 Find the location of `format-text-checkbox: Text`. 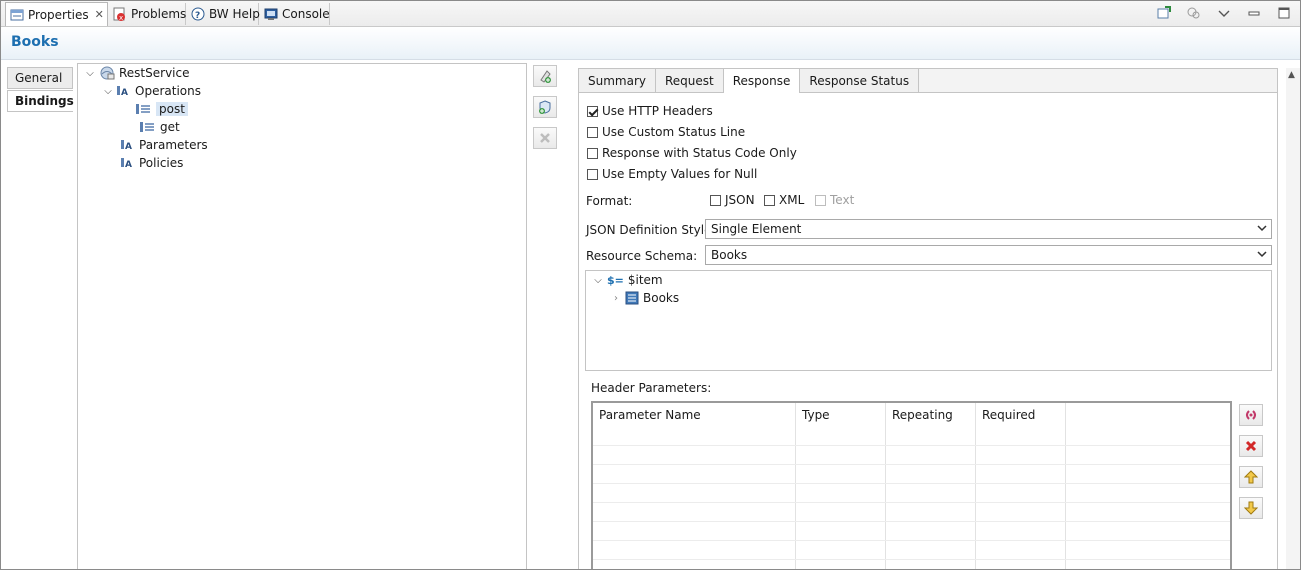

format-text-checkbox: Text is located at coordinates (834, 200).